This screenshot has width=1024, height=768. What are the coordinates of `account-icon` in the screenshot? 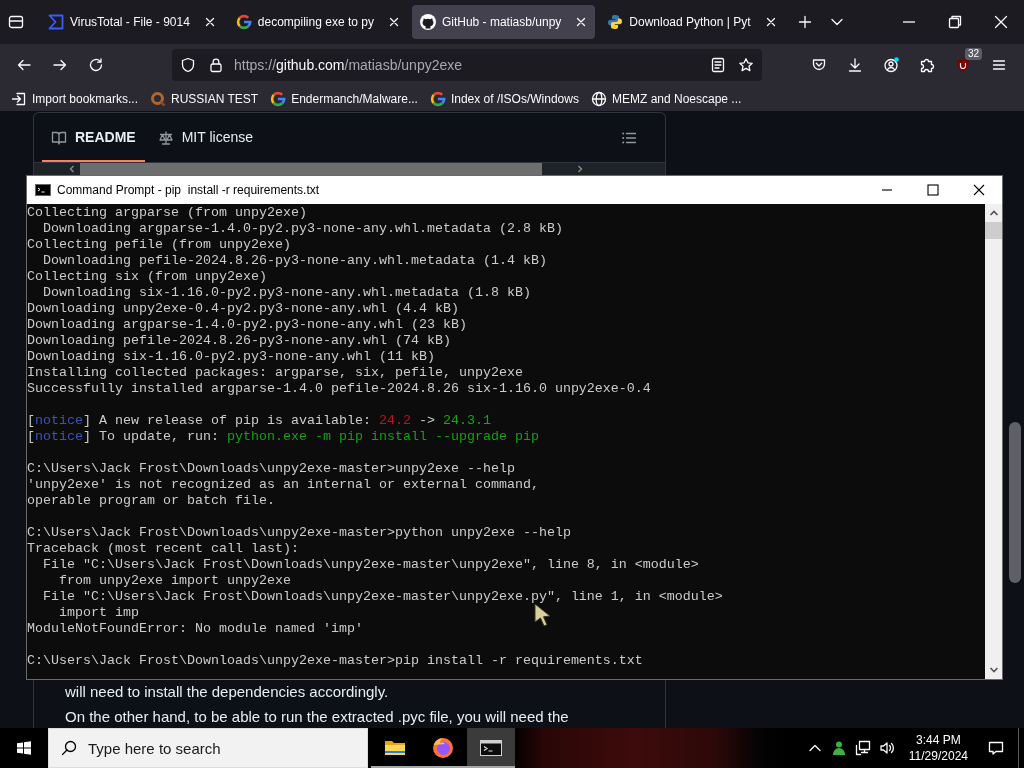 It's located at (891, 65).